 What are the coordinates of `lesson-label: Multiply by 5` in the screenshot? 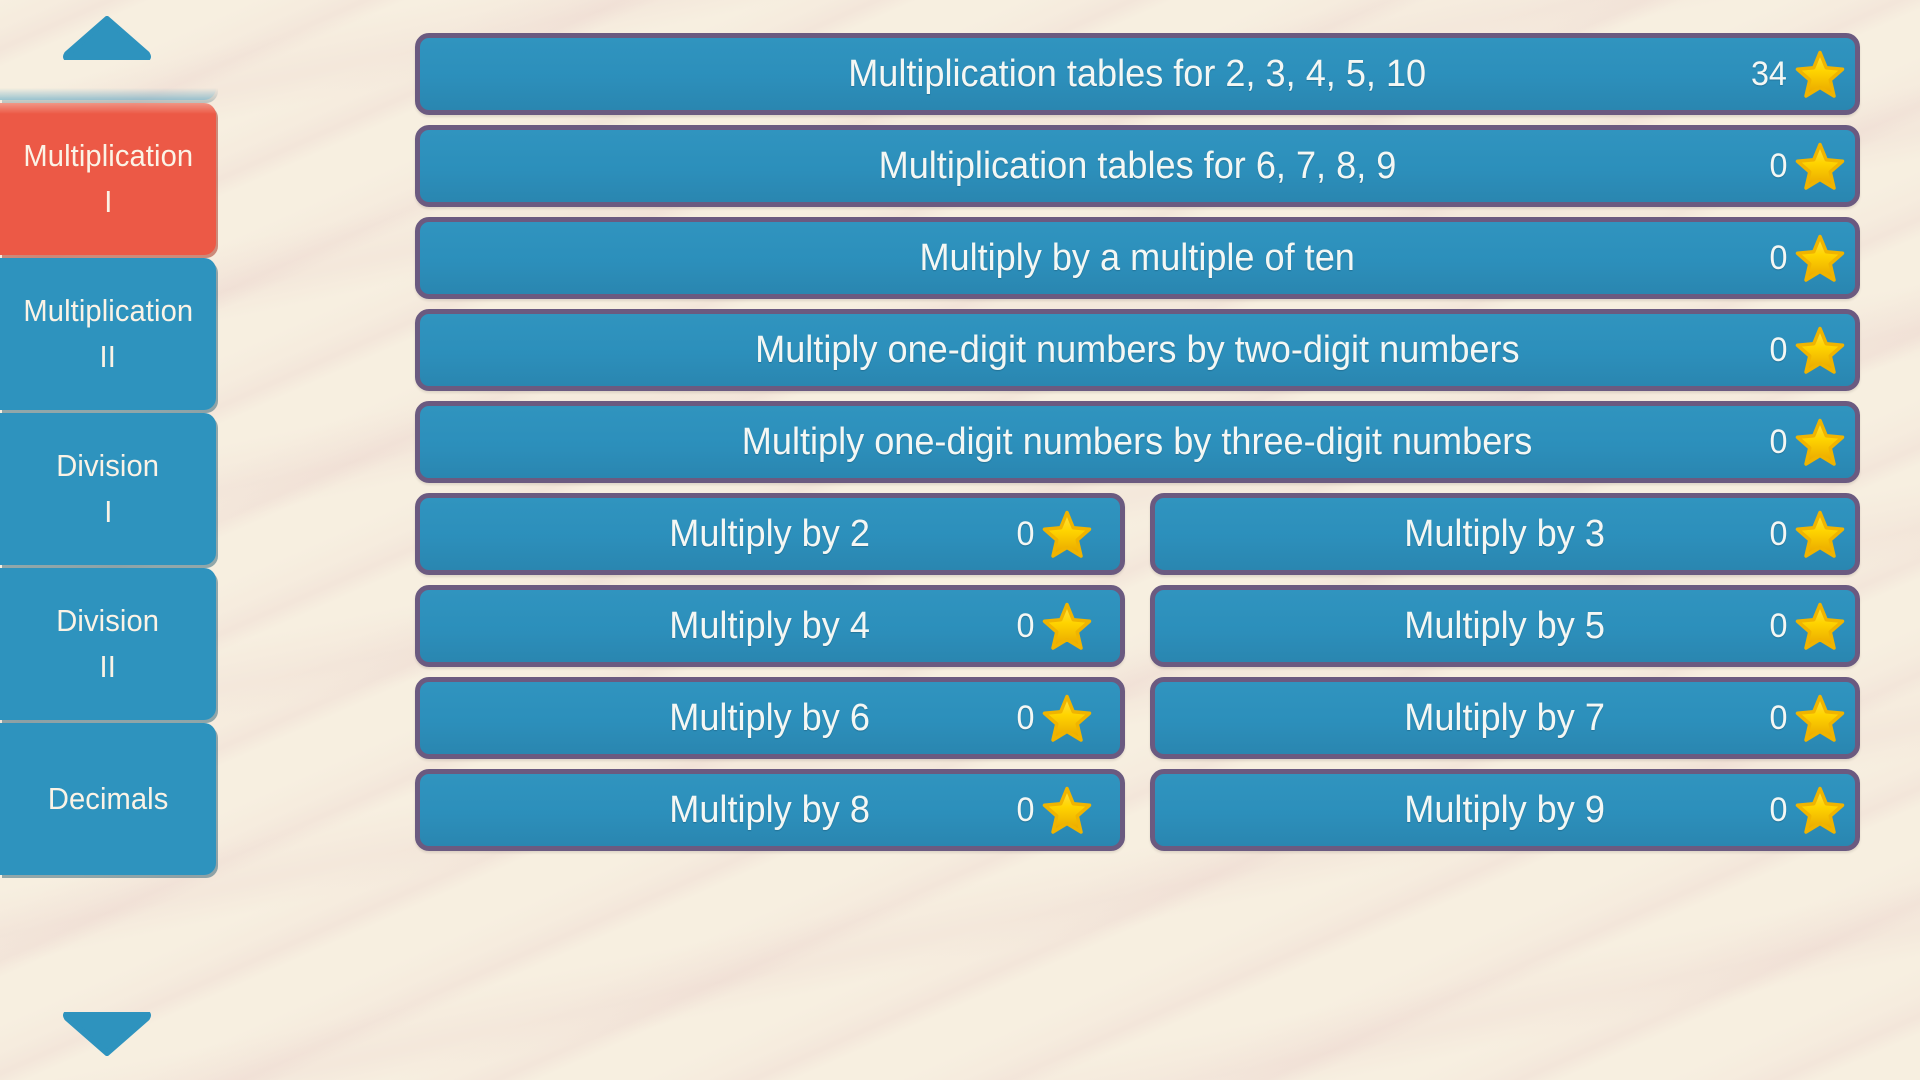 It's located at (1505, 626).